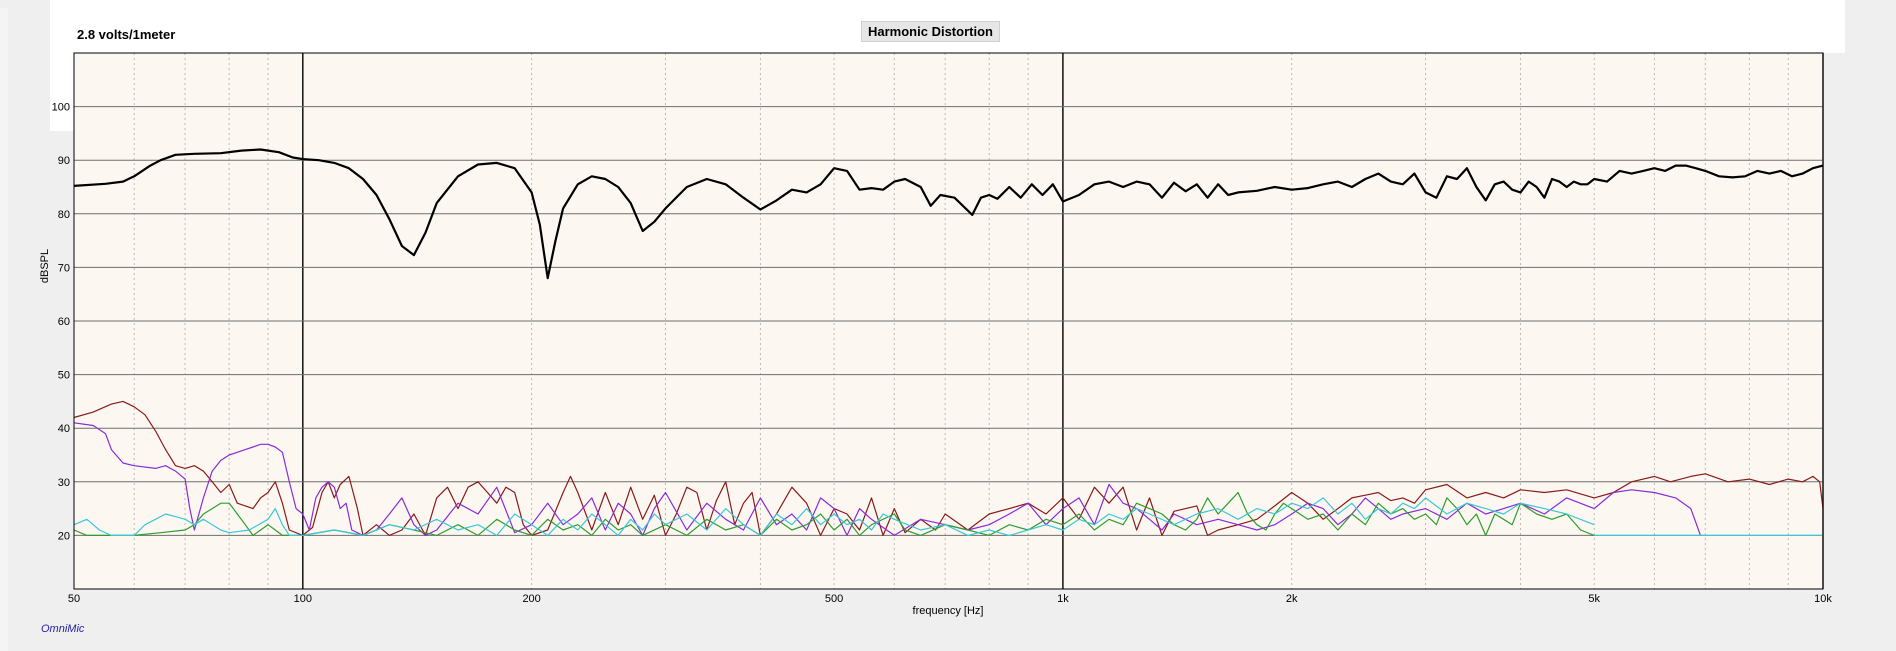 This screenshot has width=1896, height=651. I want to click on x-tick-label: 100, so click(303, 599).